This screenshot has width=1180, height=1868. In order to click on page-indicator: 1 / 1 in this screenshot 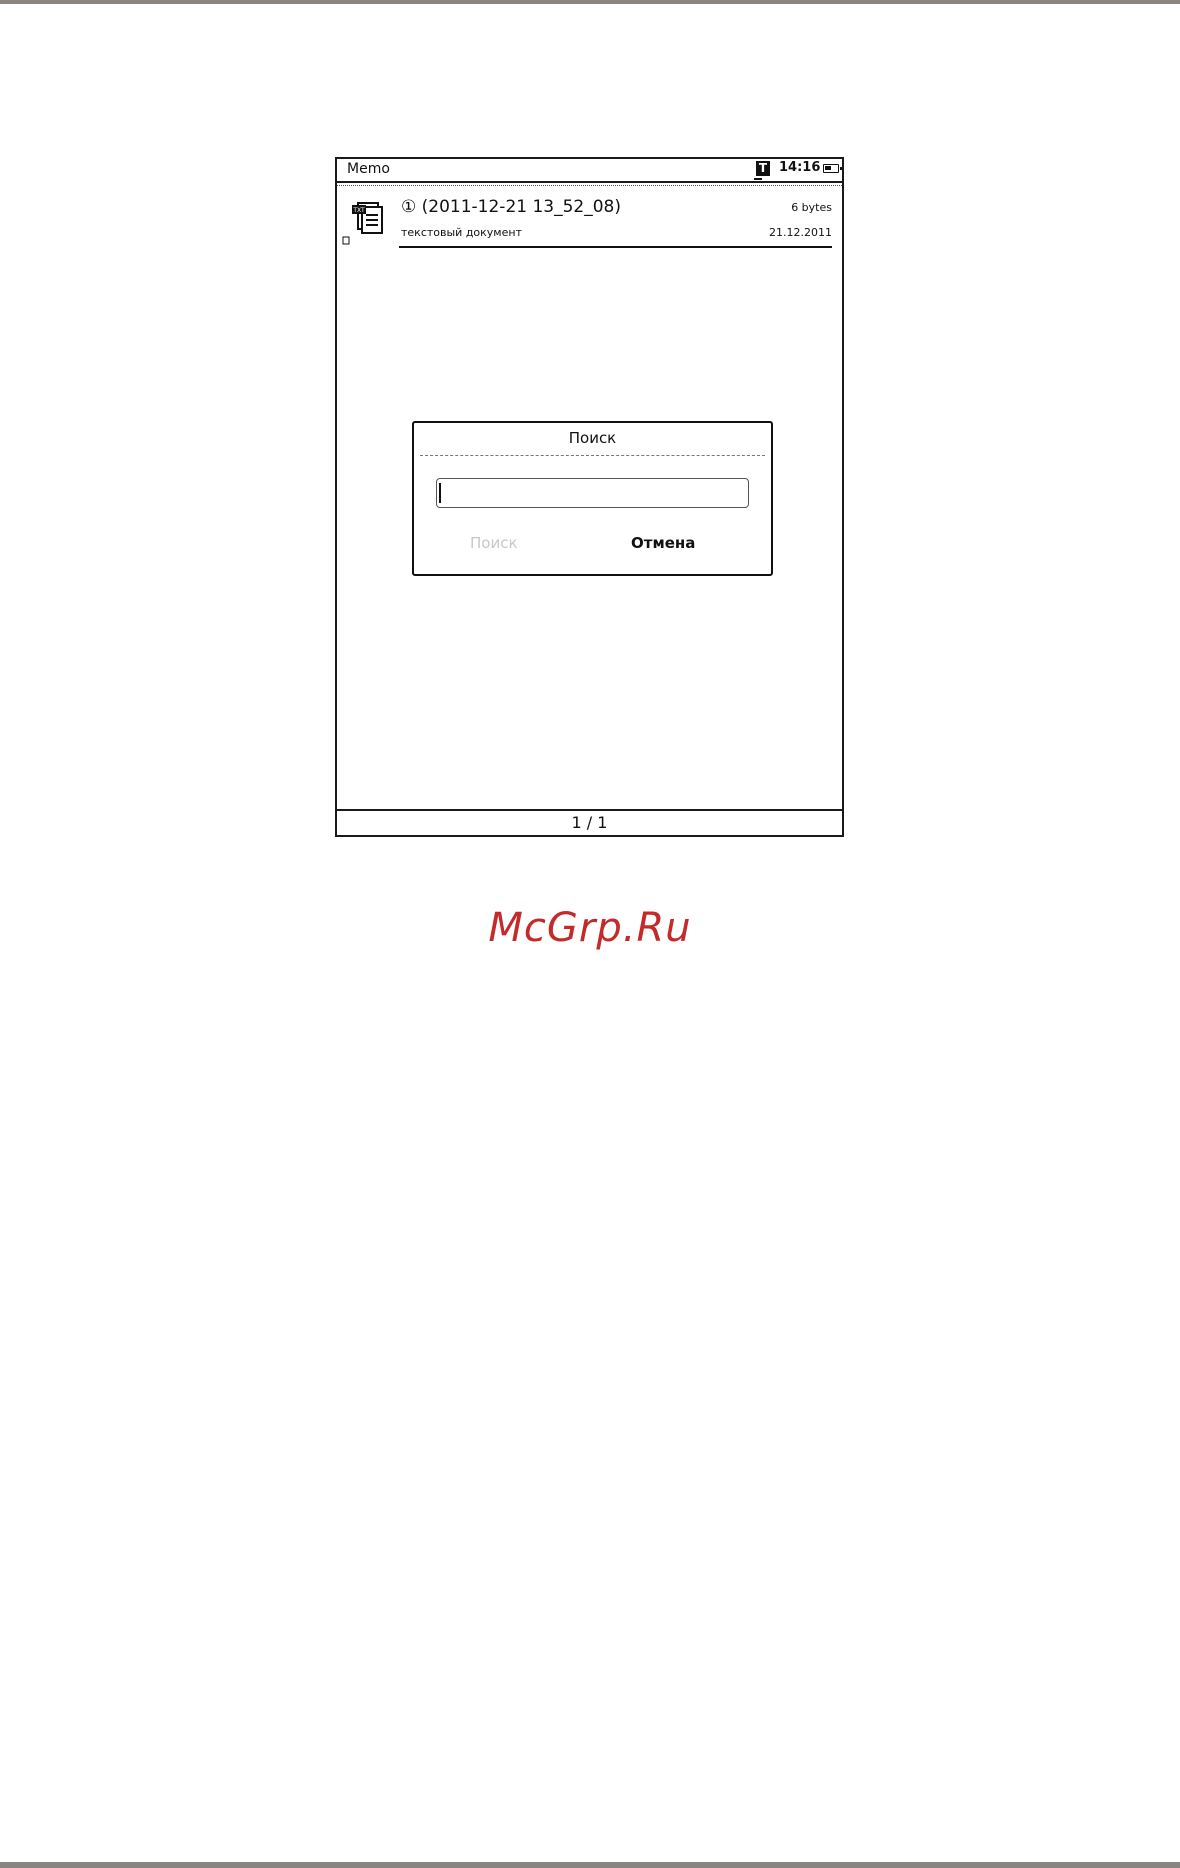, I will do `click(589, 822)`.